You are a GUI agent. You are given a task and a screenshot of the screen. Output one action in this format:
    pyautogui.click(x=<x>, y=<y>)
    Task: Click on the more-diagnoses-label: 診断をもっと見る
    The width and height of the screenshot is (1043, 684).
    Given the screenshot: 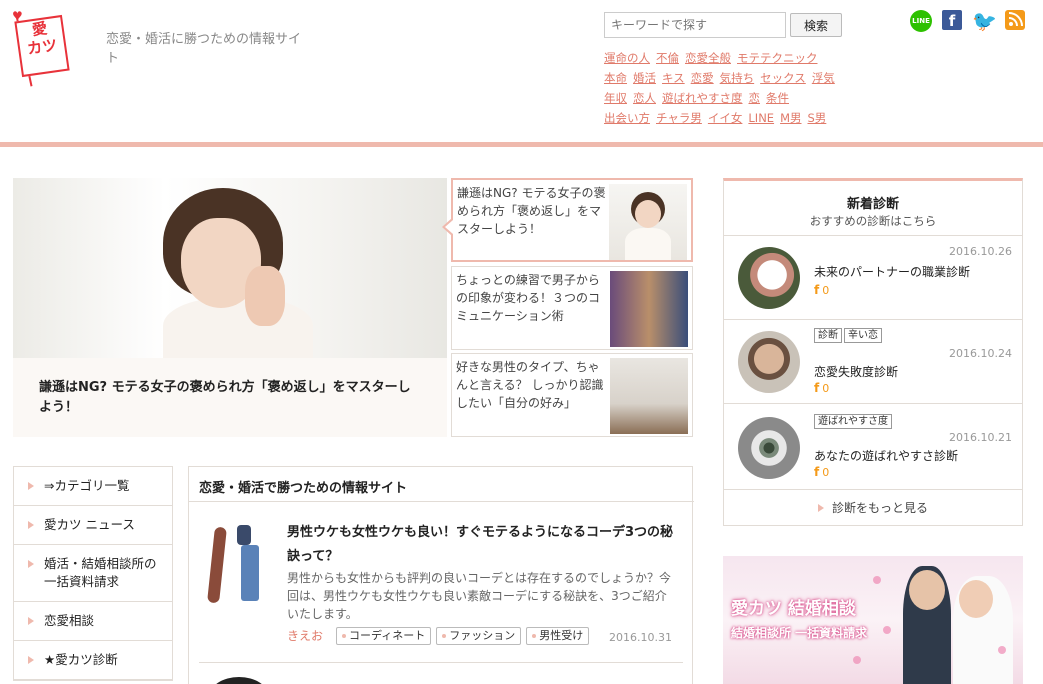 What is the action you would take?
    pyautogui.click(x=879, y=508)
    